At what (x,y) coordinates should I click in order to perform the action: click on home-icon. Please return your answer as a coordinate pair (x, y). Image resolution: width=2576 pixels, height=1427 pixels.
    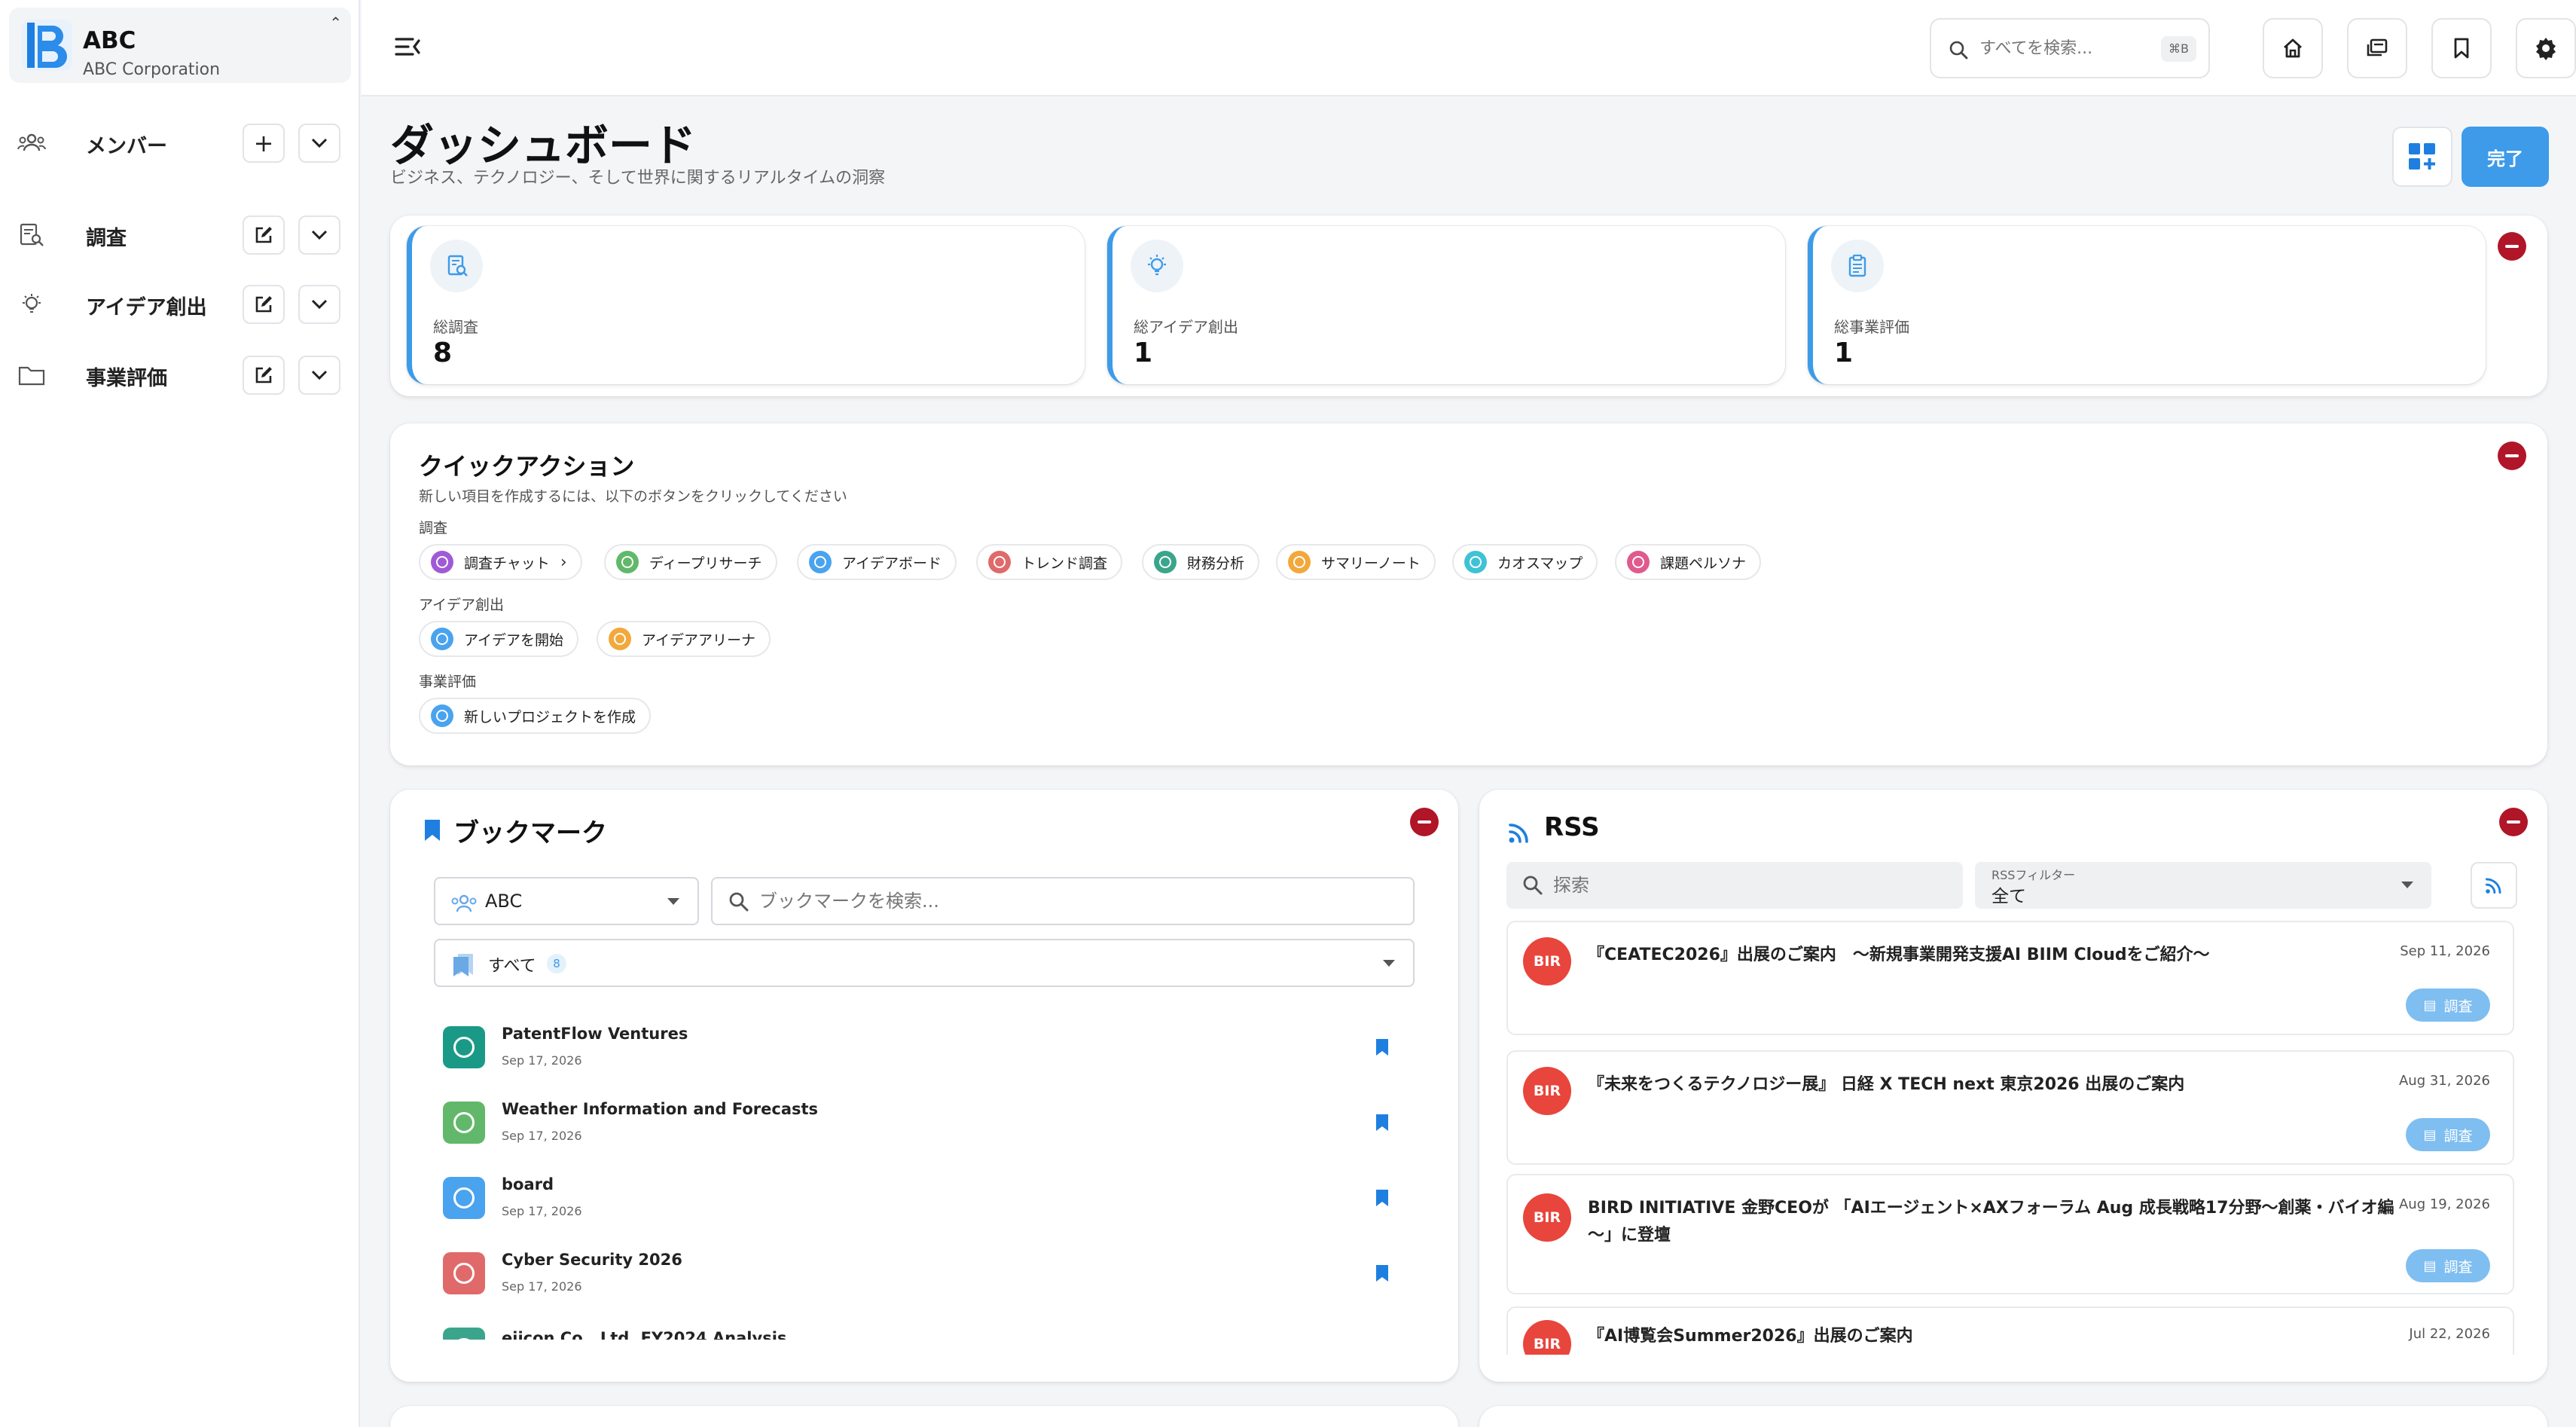
    Looking at the image, I should click on (2293, 48).